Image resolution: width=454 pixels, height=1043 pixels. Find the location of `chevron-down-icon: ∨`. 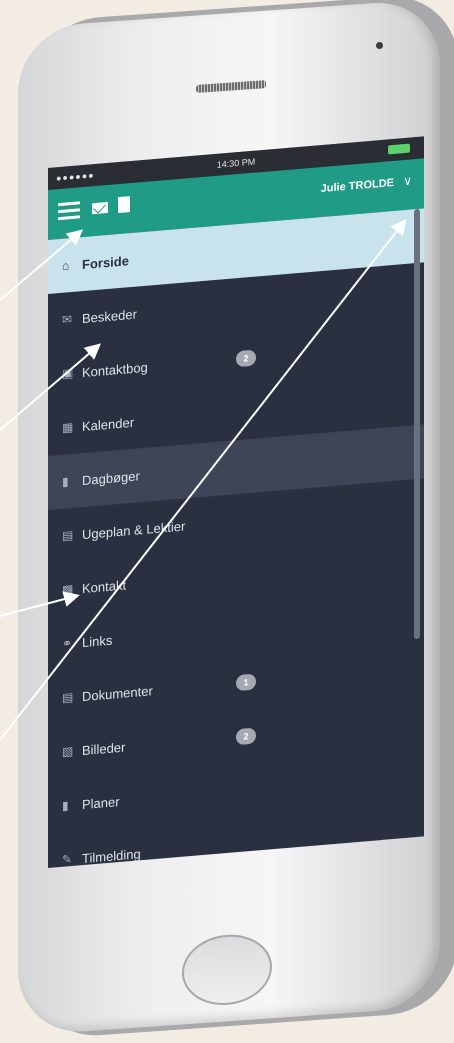

chevron-down-icon: ∨ is located at coordinates (407, 180).